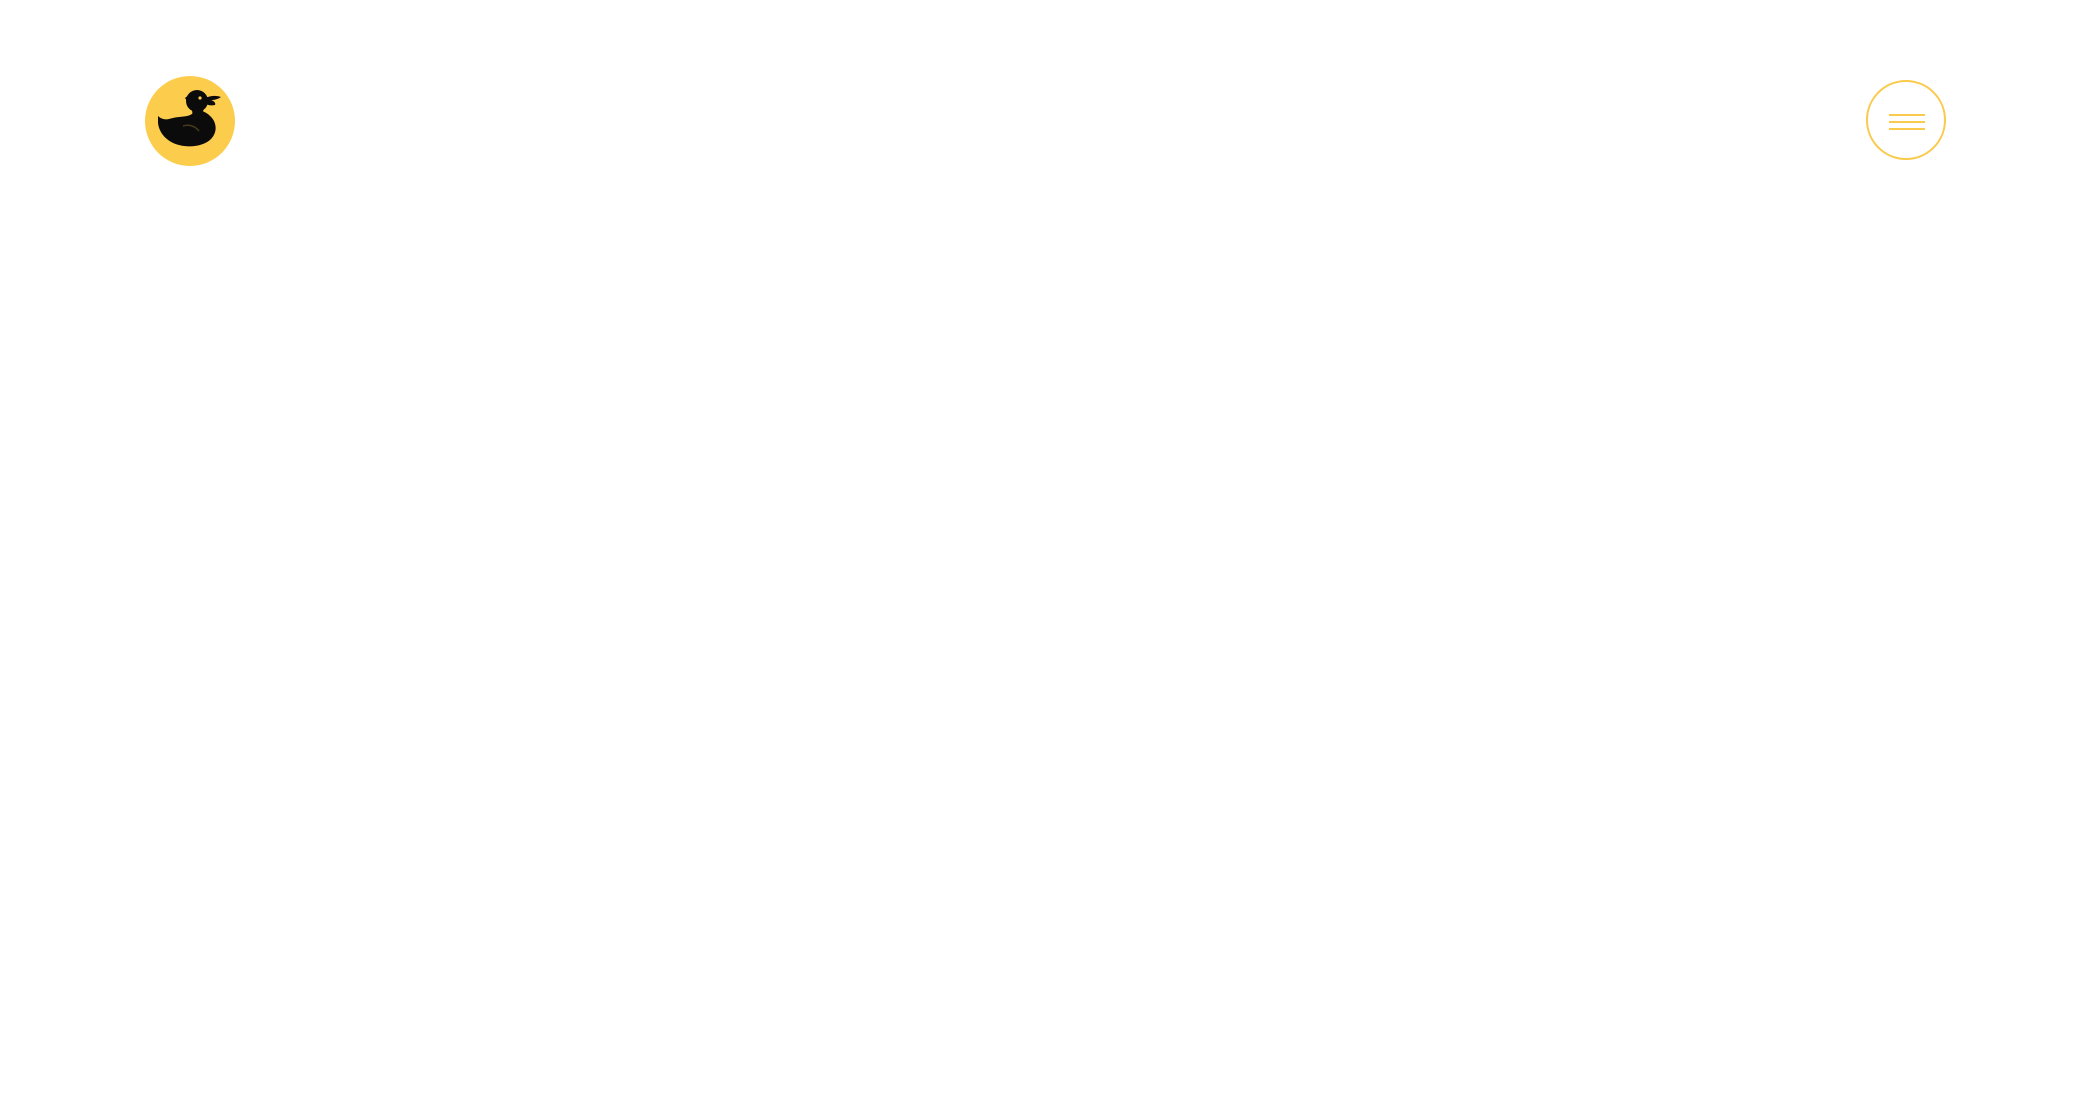 This screenshot has height=1098, width=2090. I want to click on menu-bar-bottom, so click(1907, 129).